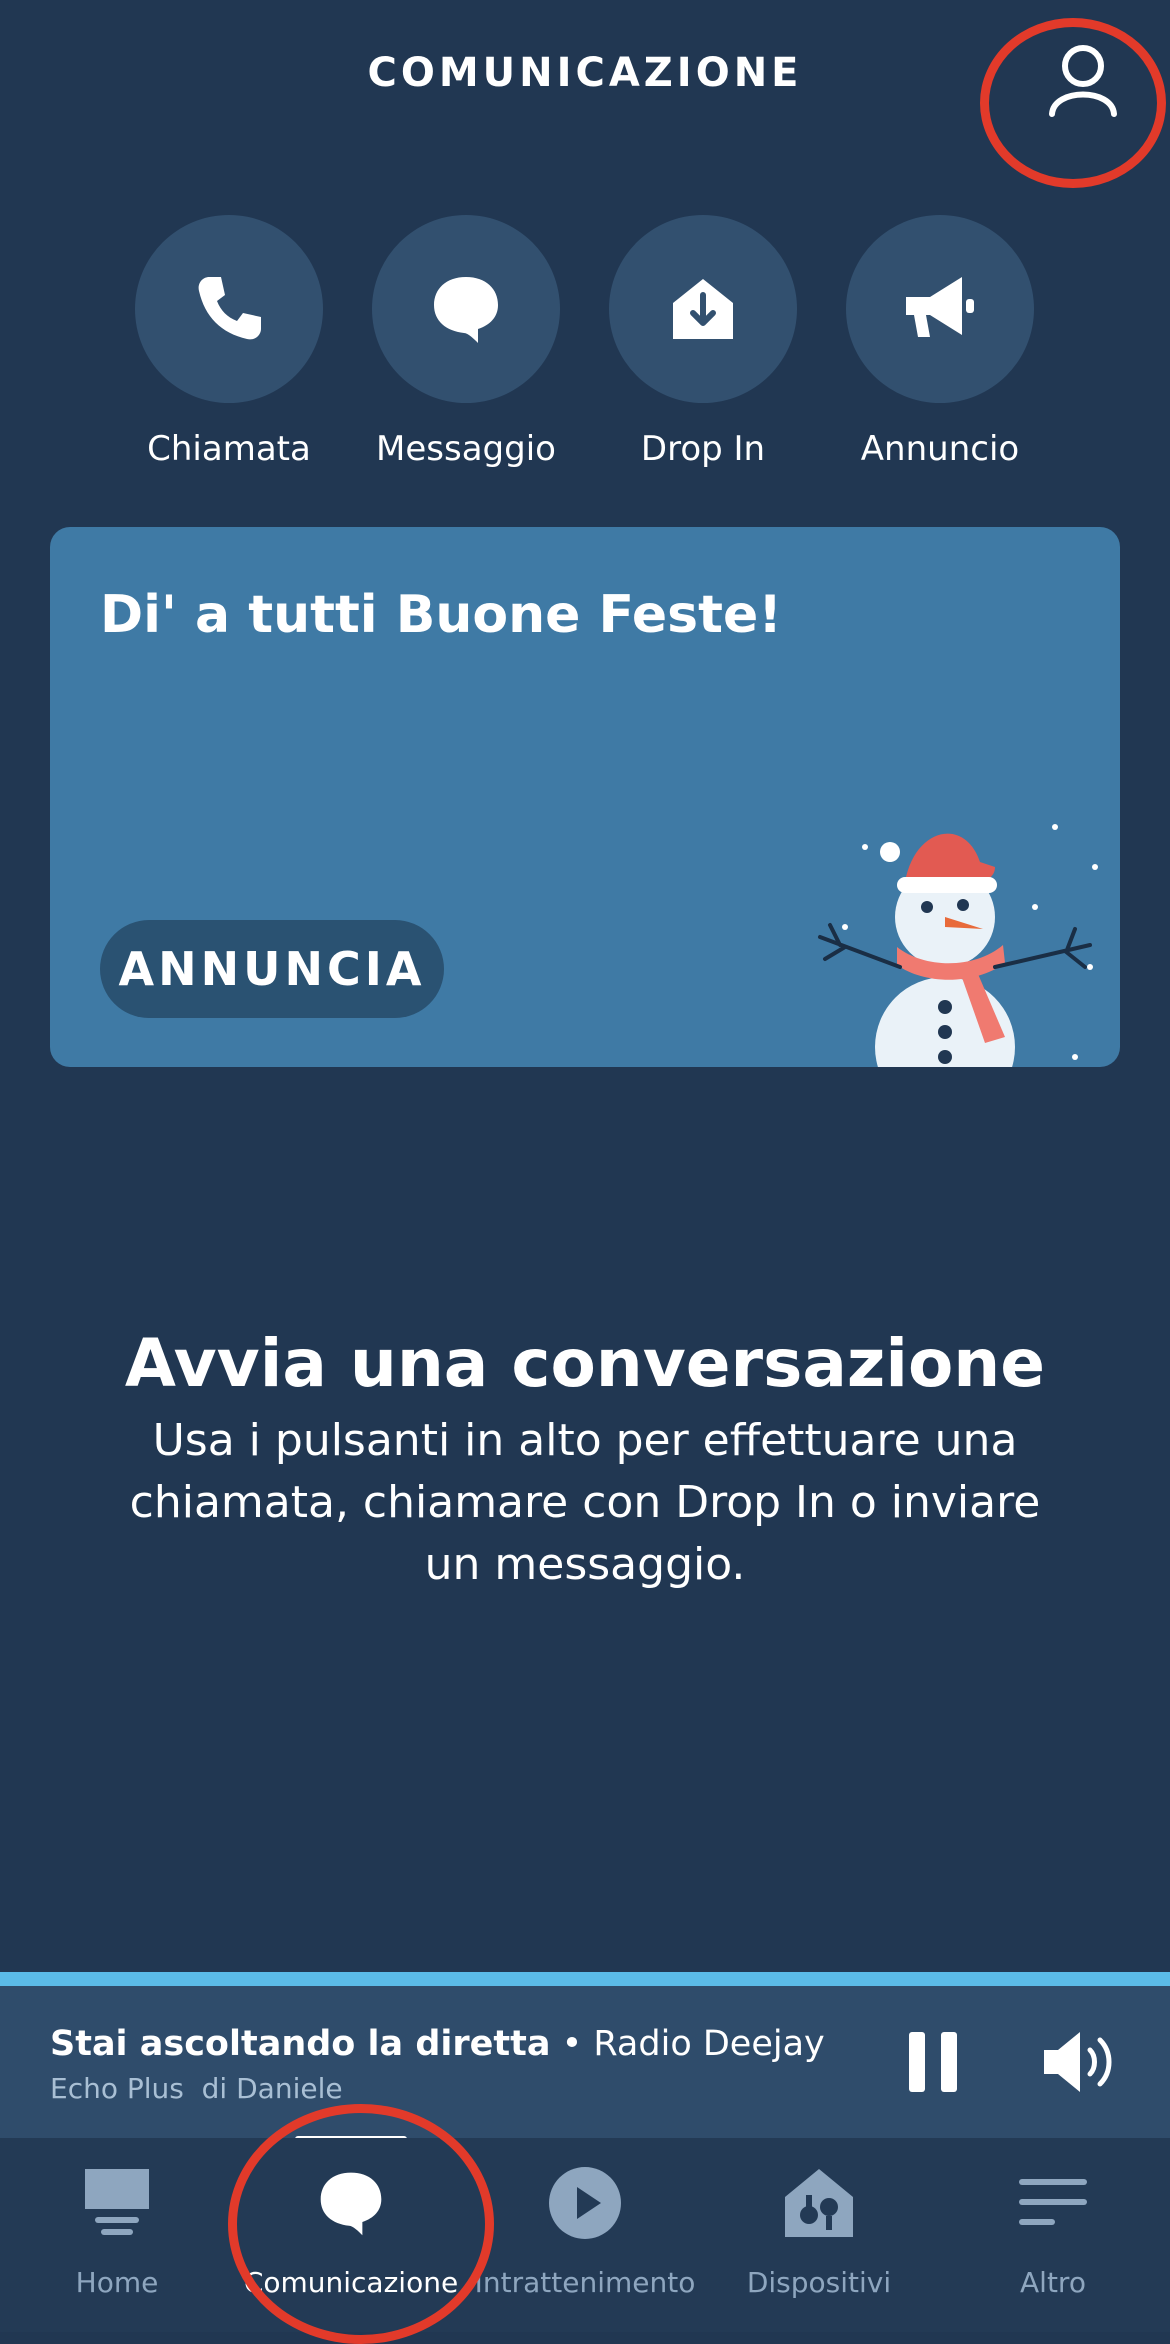 Image resolution: width=1170 pixels, height=2344 pixels. I want to click on tab-entertainment-label: Intrattenimento, so click(585, 2282).